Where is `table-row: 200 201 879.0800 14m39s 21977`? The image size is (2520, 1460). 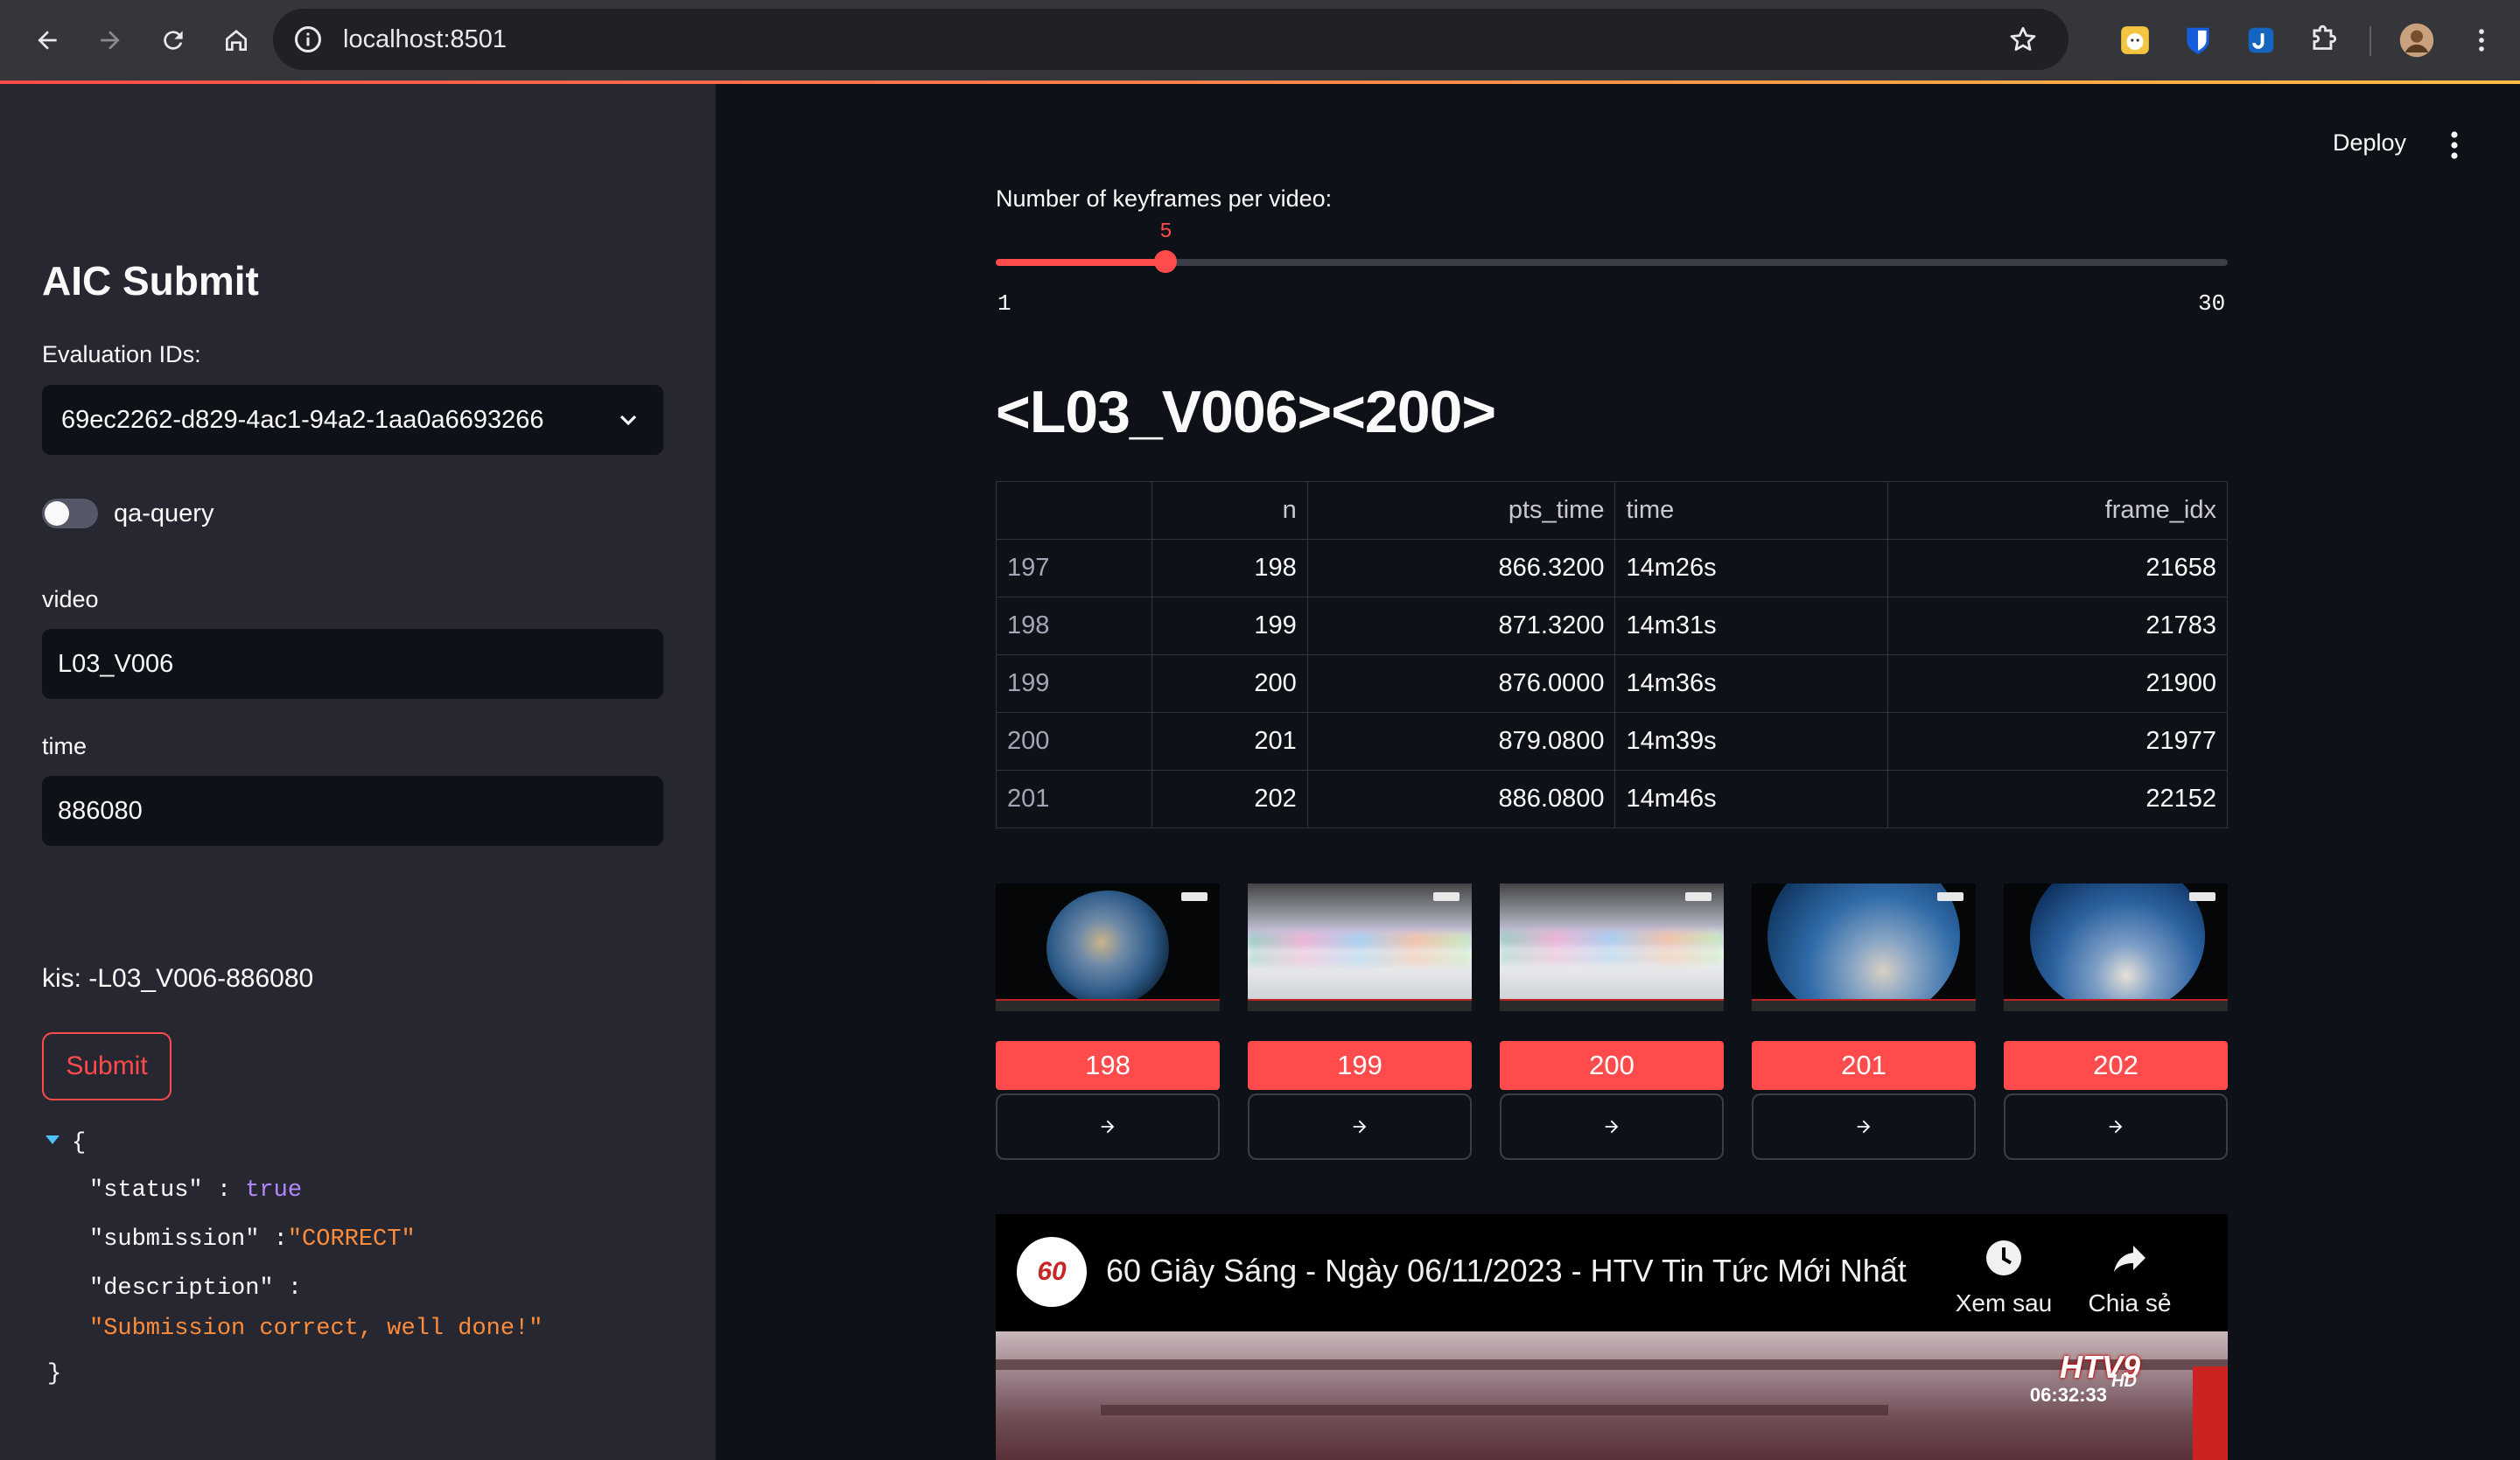
table-row: 200 201 879.0800 14m39s 21977 is located at coordinates (1612, 741).